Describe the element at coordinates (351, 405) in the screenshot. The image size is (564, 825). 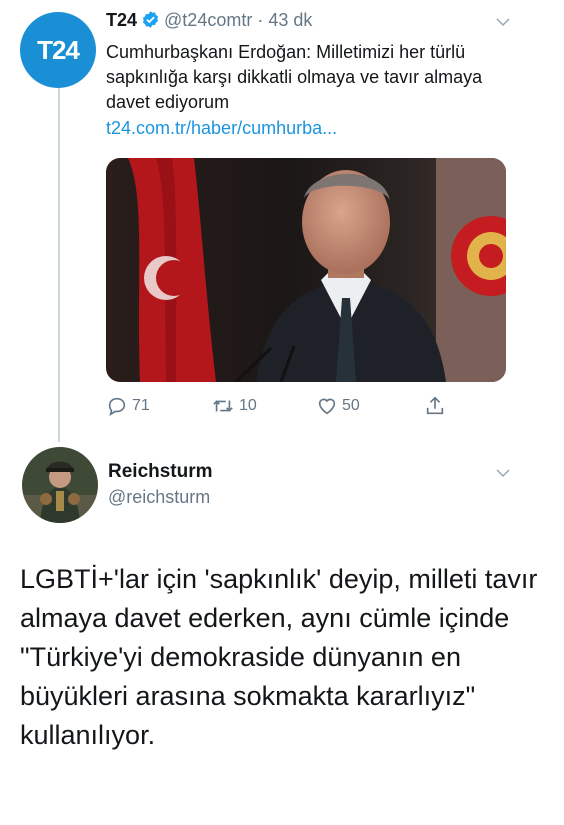
I see `like-count: 50` at that location.